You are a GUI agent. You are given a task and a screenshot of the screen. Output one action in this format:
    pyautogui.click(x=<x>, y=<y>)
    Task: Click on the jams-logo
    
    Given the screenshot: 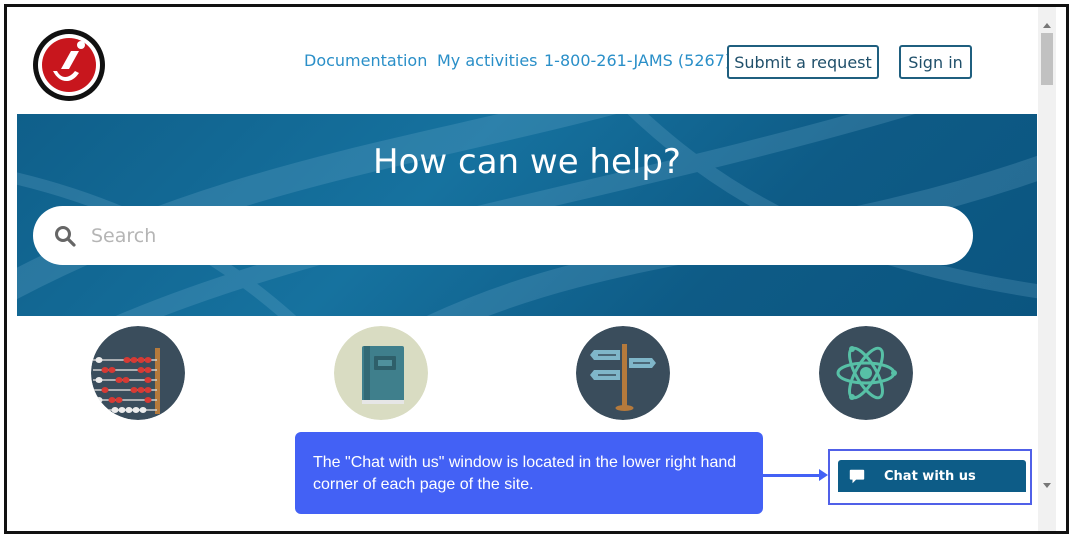 What is the action you would take?
    pyautogui.click(x=69, y=65)
    